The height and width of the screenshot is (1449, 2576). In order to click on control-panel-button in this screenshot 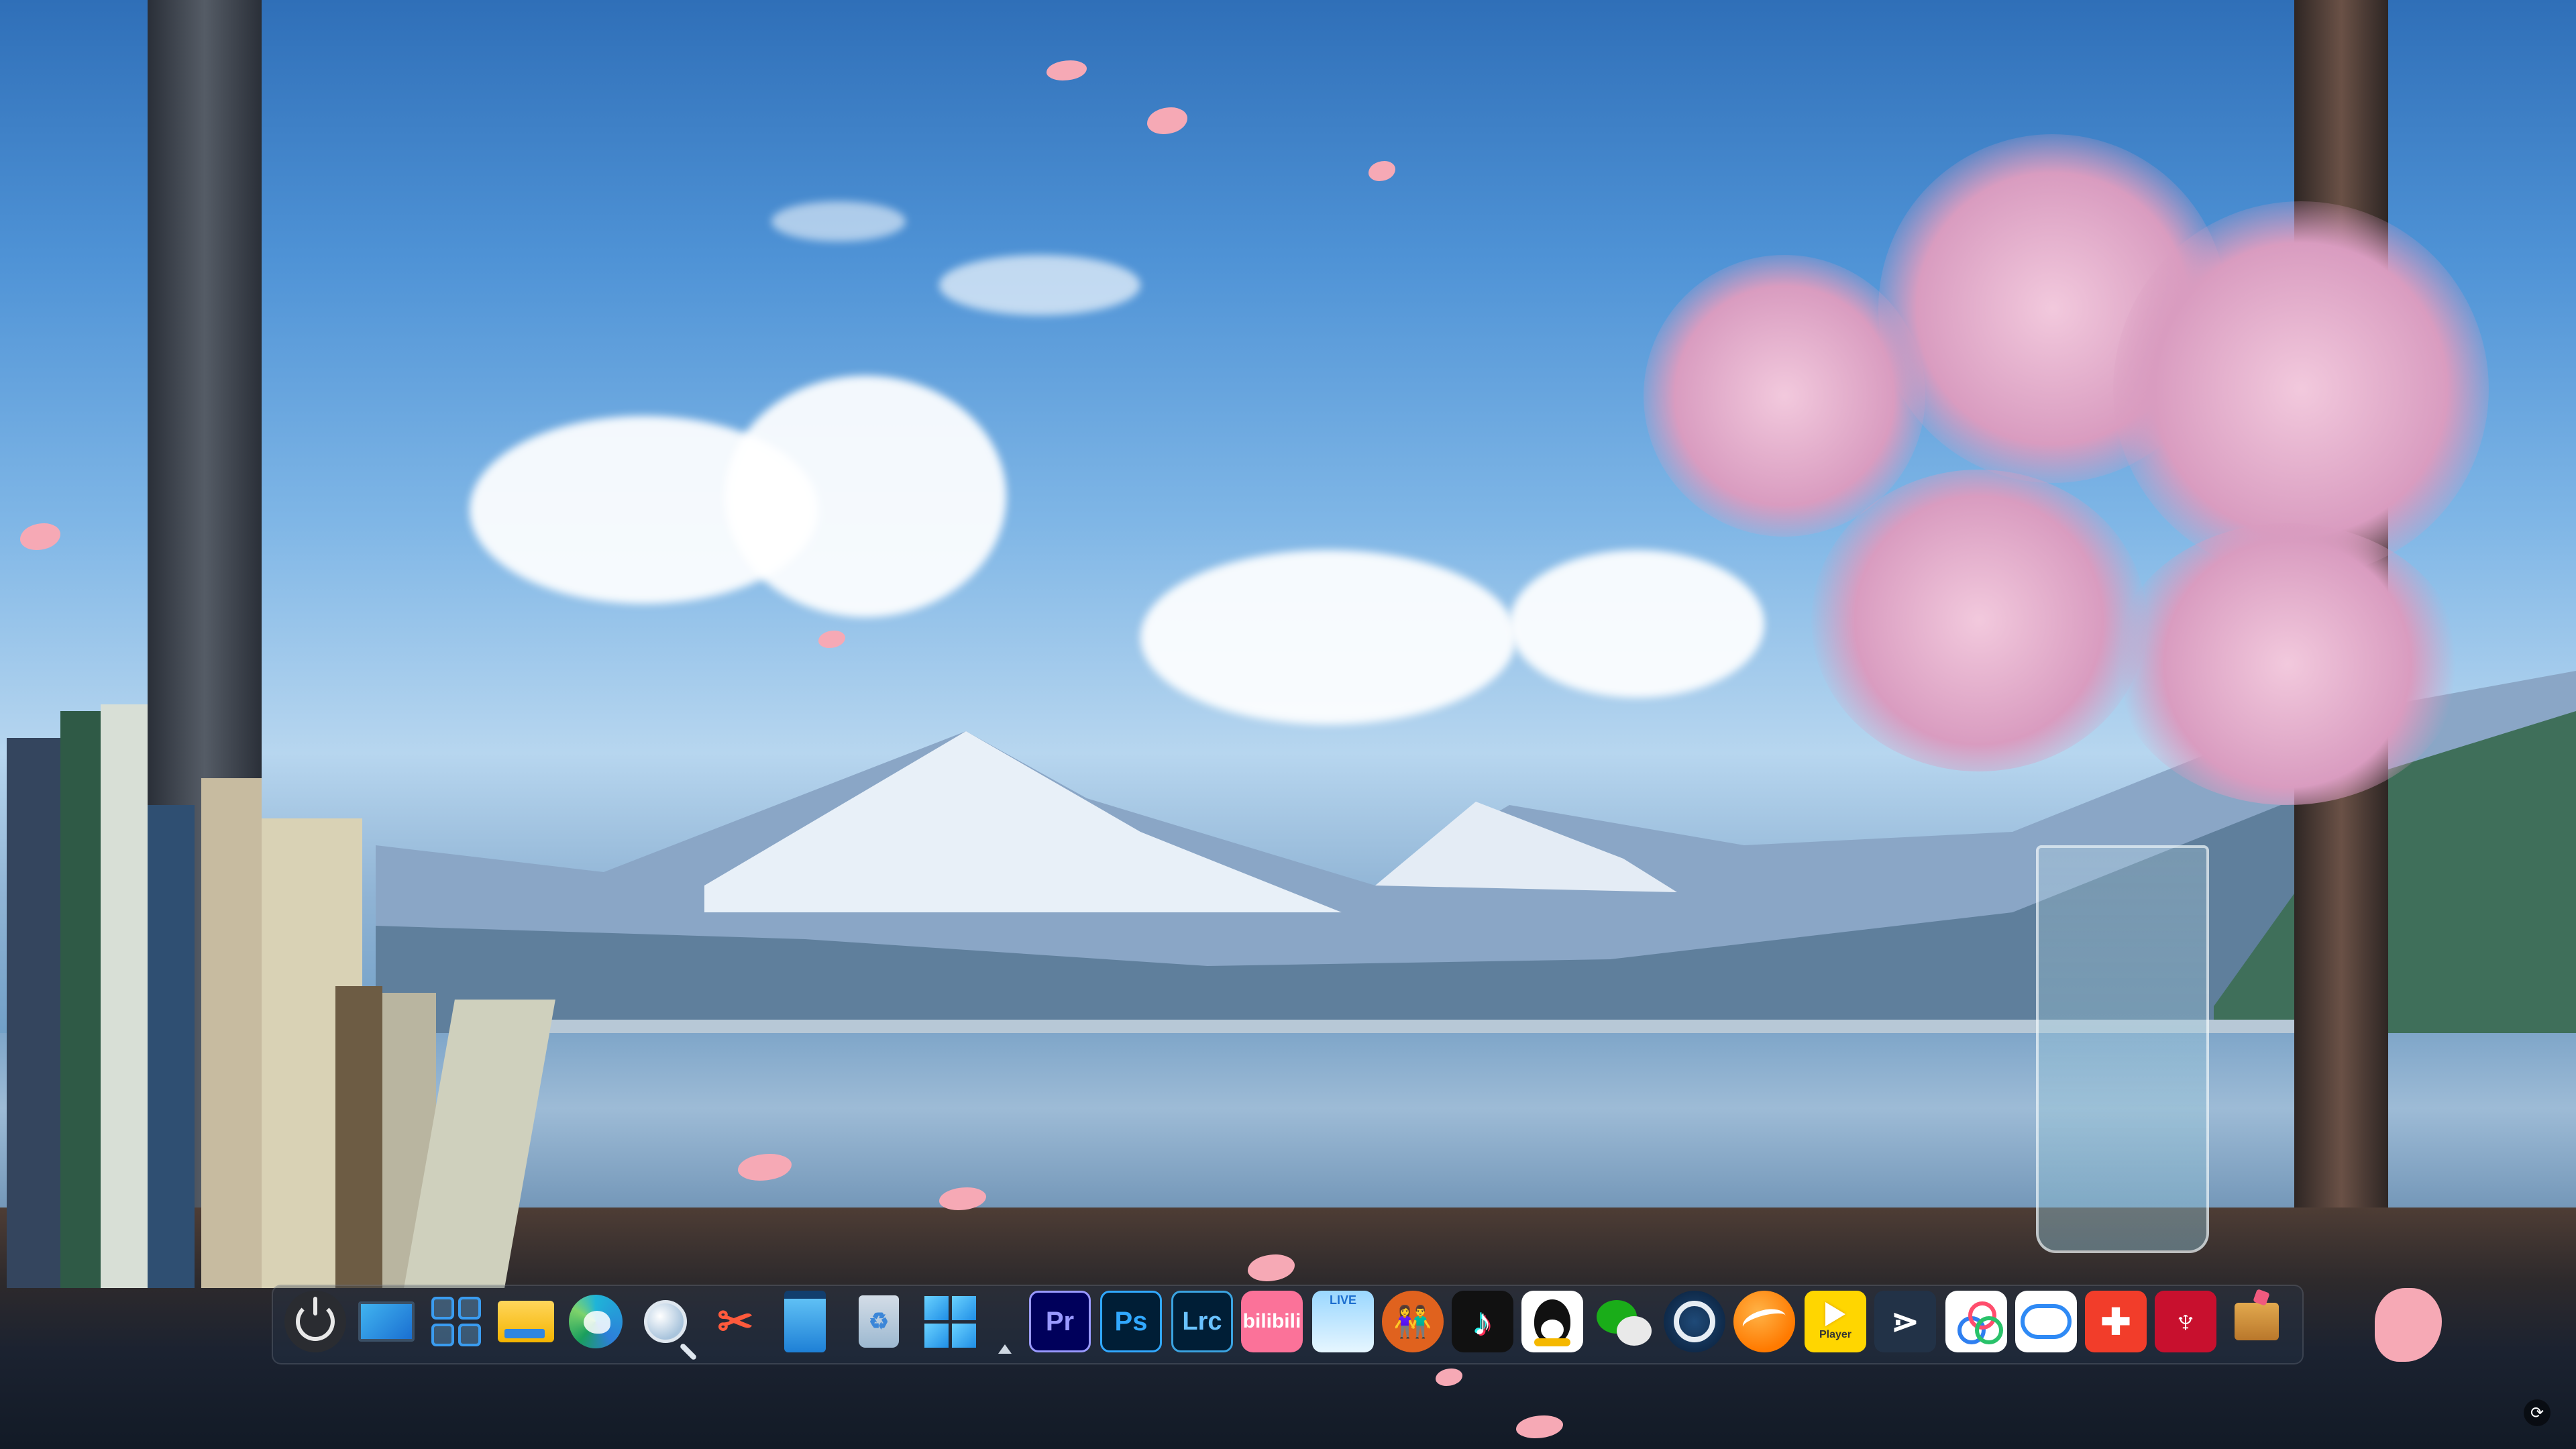, I will do `click(456, 1321)`.